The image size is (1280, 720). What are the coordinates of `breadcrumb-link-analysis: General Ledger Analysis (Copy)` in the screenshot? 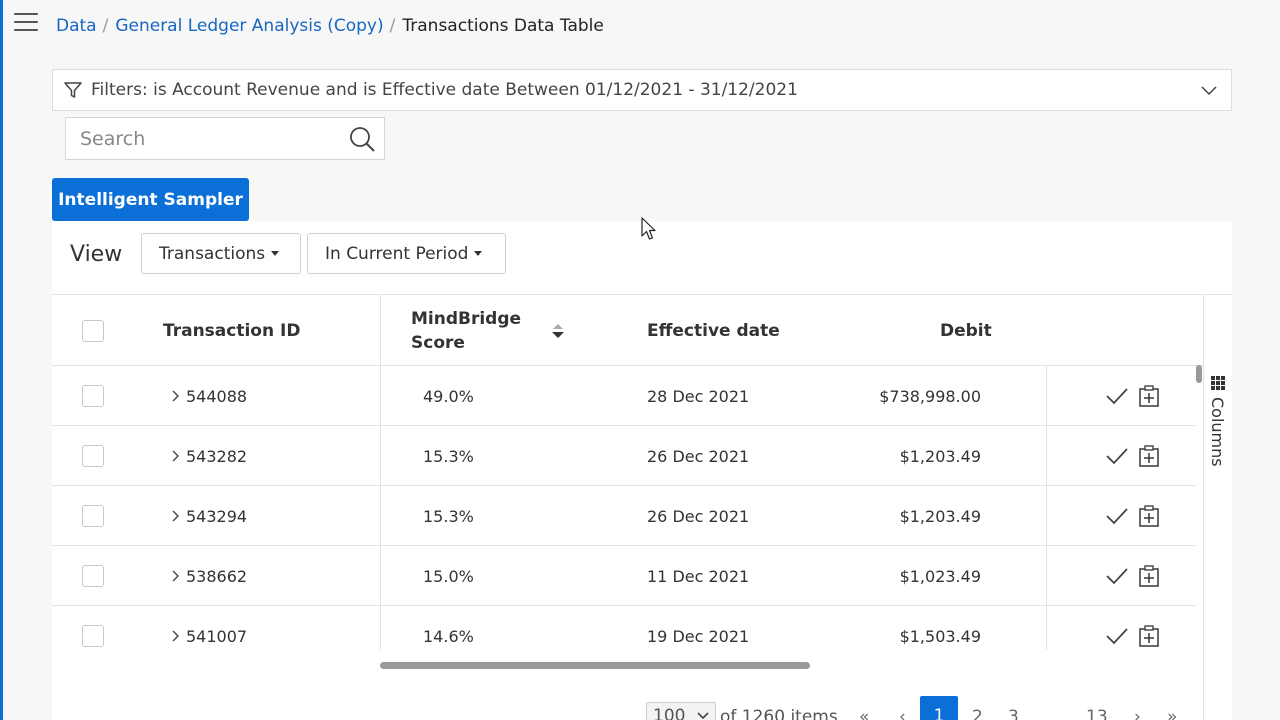 It's located at (249, 26).